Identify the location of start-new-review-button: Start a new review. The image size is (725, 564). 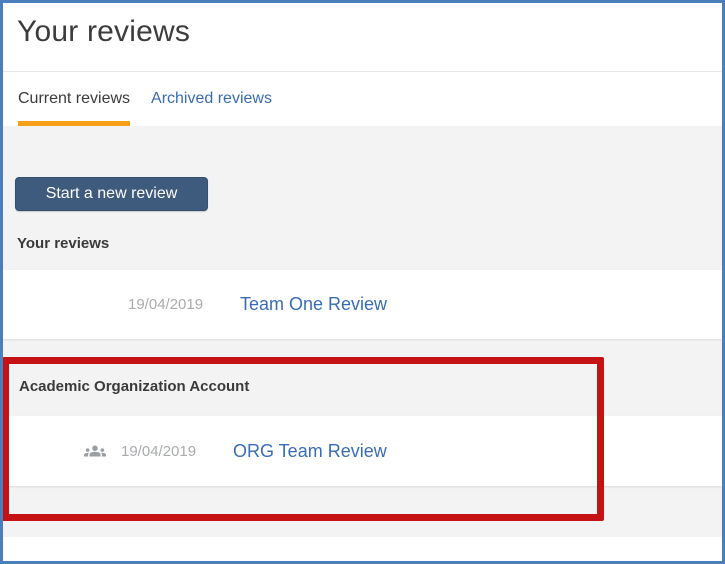
(111, 194).